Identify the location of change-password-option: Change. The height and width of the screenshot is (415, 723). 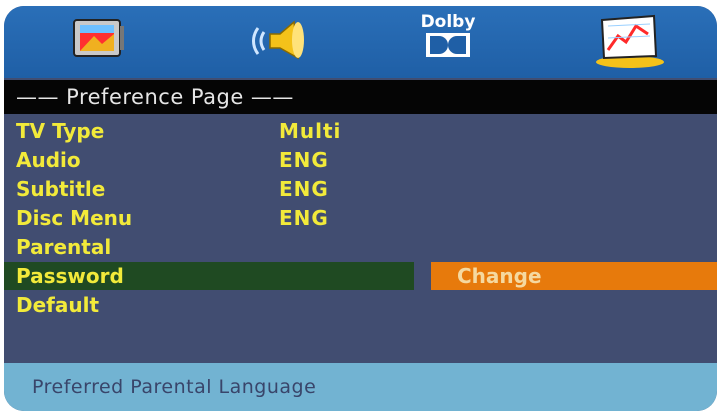
(574, 276).